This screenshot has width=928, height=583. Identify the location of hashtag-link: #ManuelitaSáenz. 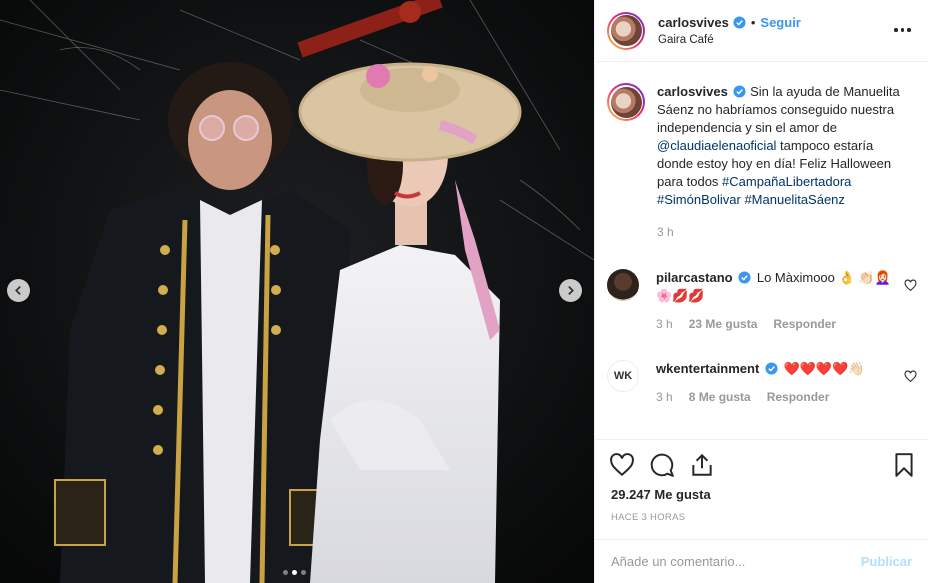
(794, 199).